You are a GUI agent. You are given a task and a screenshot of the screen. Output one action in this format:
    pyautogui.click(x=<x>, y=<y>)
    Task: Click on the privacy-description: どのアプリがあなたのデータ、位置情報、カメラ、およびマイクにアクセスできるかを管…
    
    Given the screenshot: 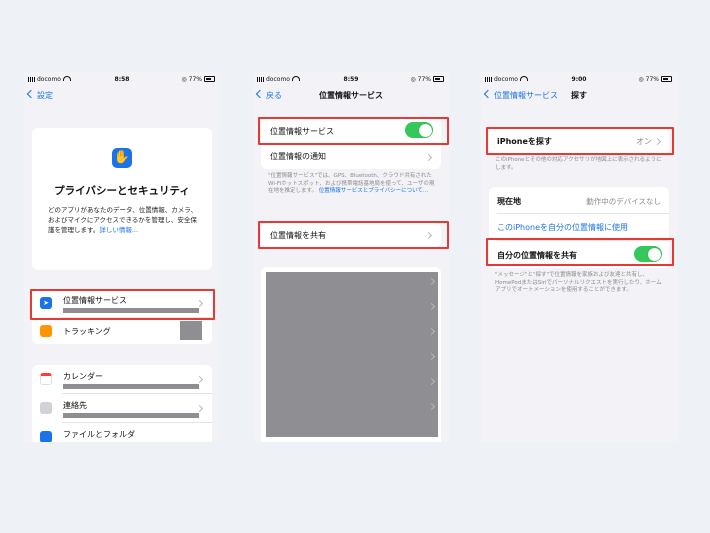 What is the action you would take?
    pyautogui.click(x=124, y=220)
    